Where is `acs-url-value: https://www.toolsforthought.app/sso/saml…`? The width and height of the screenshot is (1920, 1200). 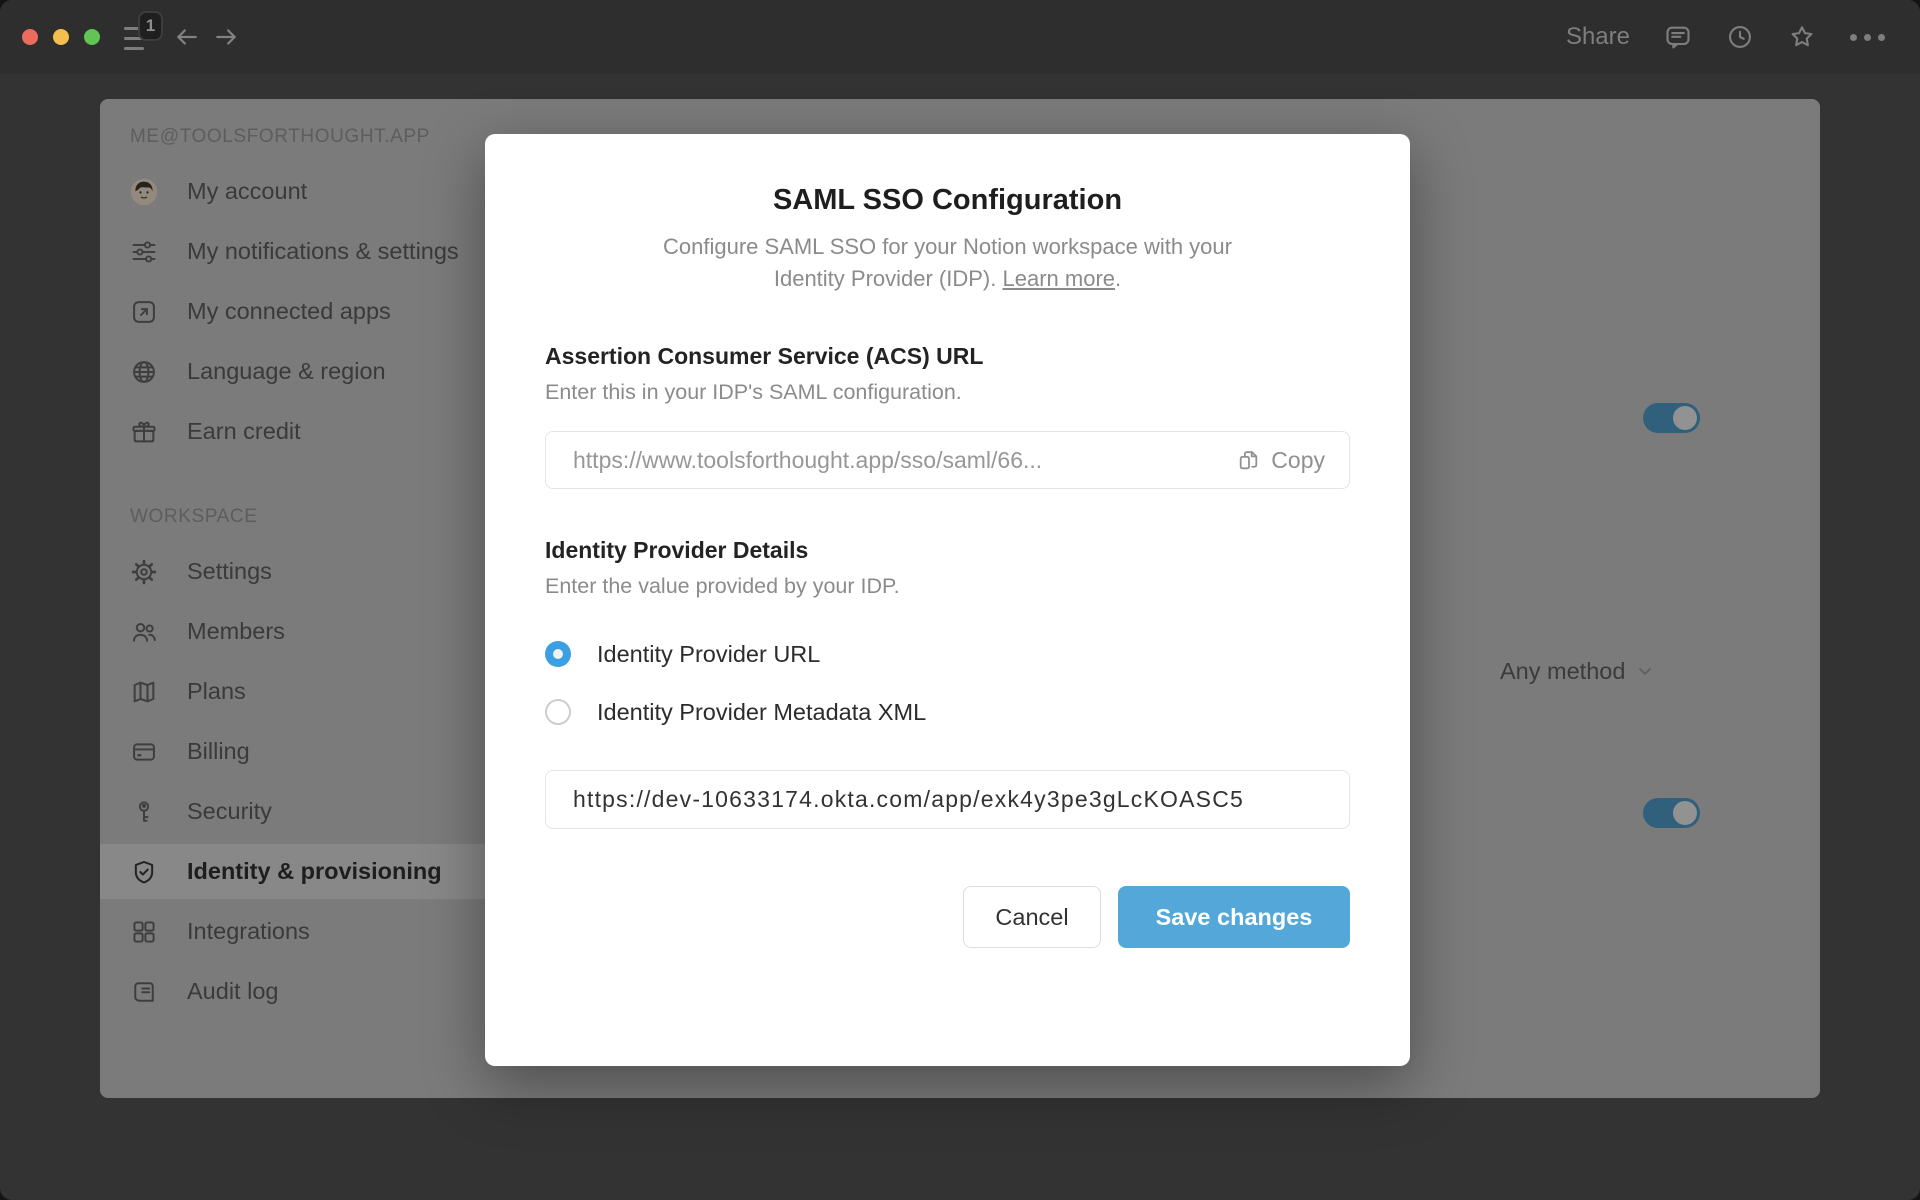
acs-url-value: https://www.toolsforthought.app/sso/saml… is located at coordinates (808, 459).